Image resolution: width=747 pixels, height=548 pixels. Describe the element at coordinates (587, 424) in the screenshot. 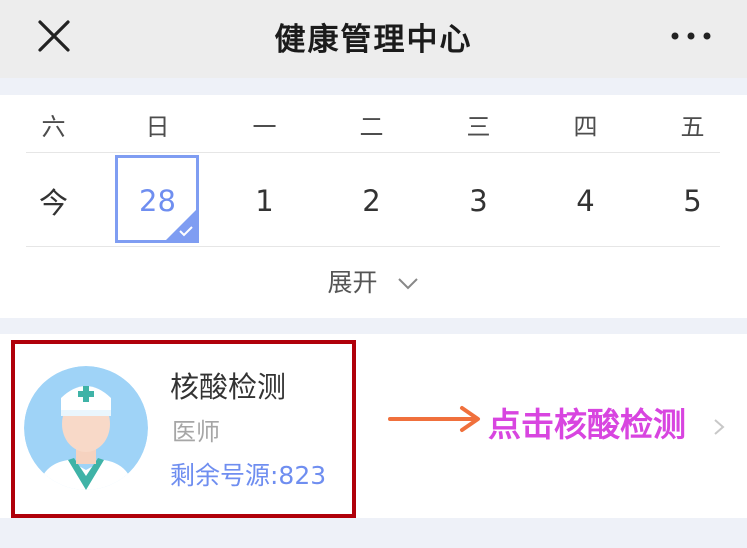

I see `annotation-label: 点击核酸检测` at that location.